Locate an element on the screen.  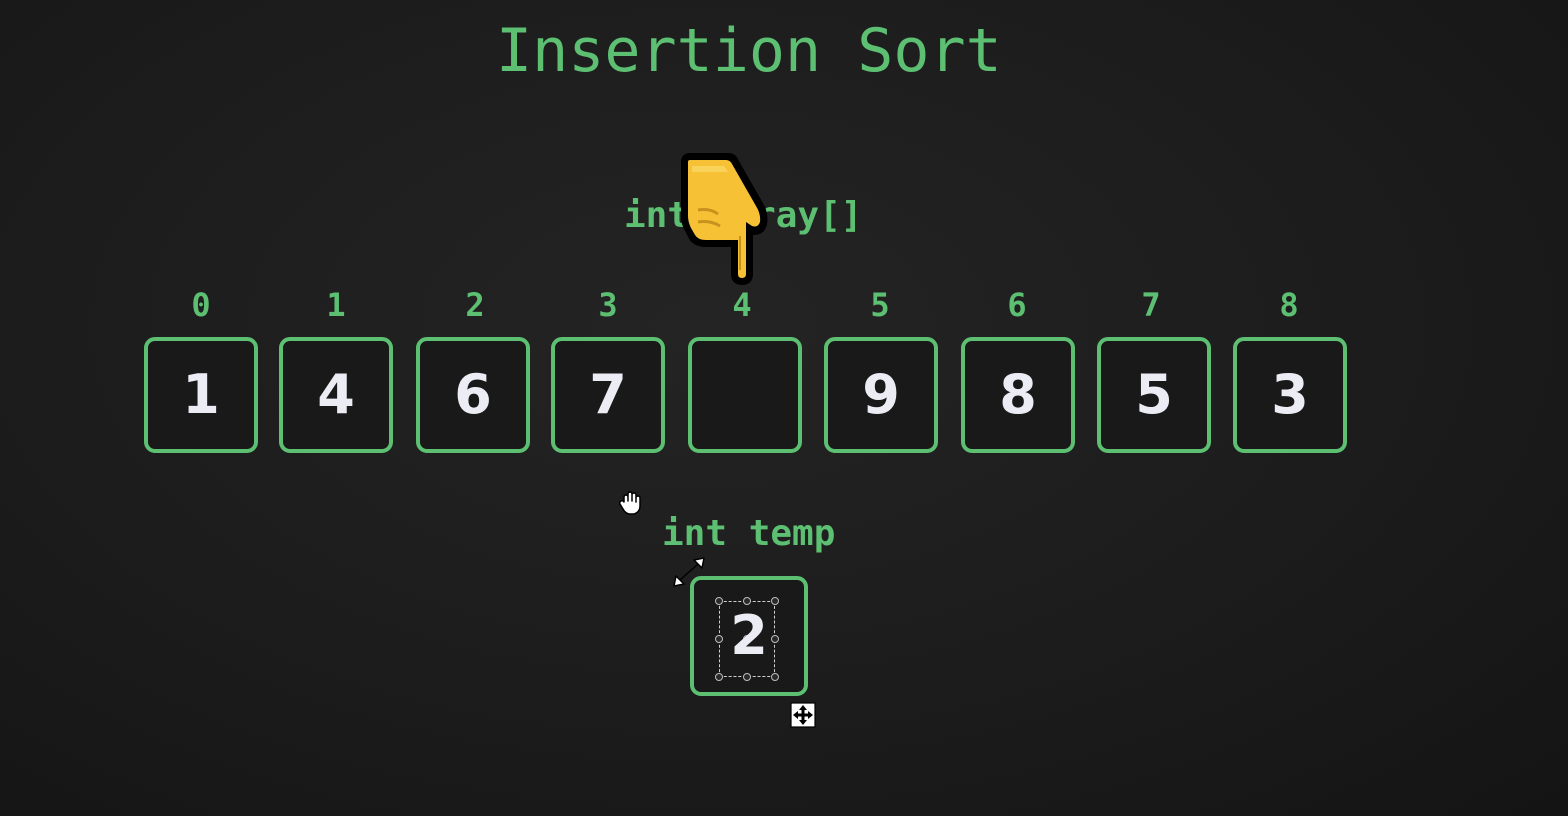
temp-value: 2 is located at coordinates (749, 635).